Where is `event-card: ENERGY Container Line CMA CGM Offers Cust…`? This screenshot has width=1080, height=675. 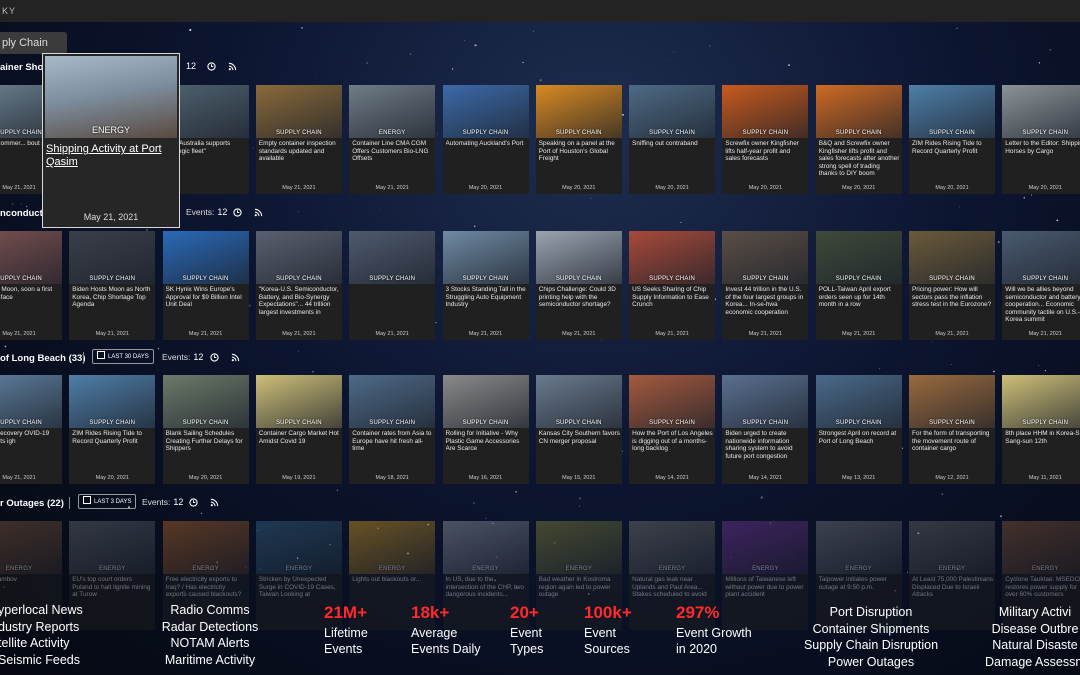
event-card: ENERGY Container Line CMA CGM Offers Cust… is located at coordinates (392, 139).